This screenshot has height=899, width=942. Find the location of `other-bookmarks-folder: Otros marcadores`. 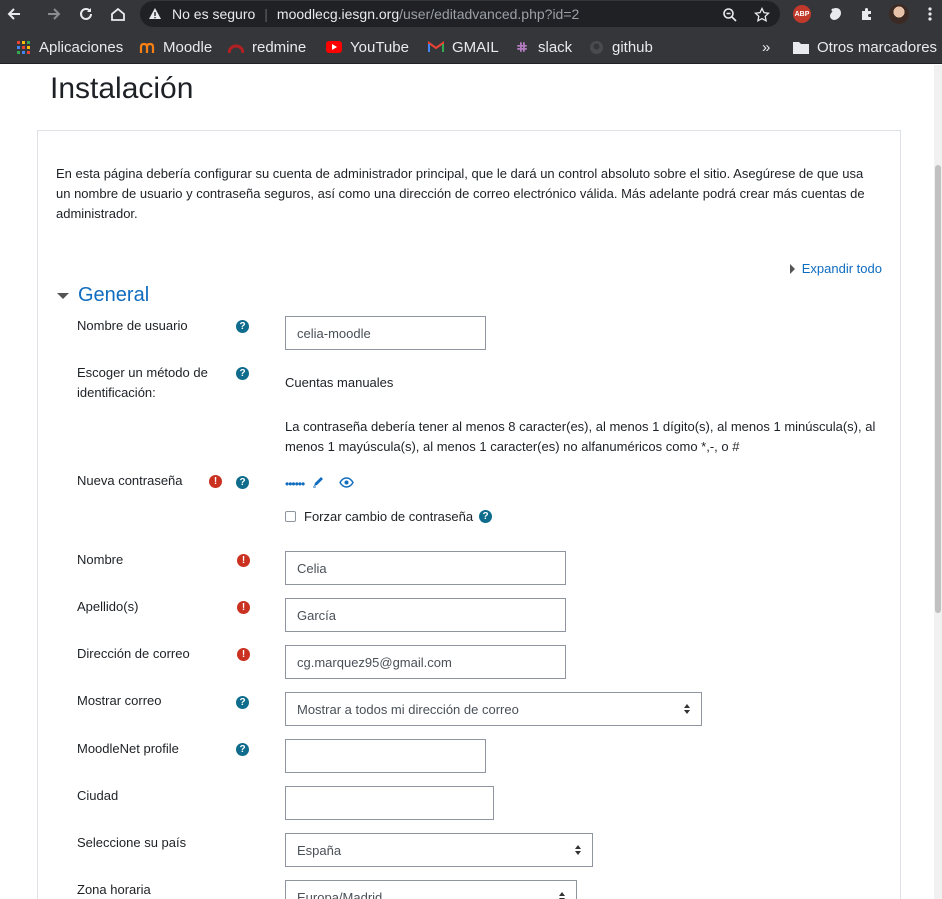

other-bookmarks-folder: Otros marcadores is located at coordinates (865, 47).